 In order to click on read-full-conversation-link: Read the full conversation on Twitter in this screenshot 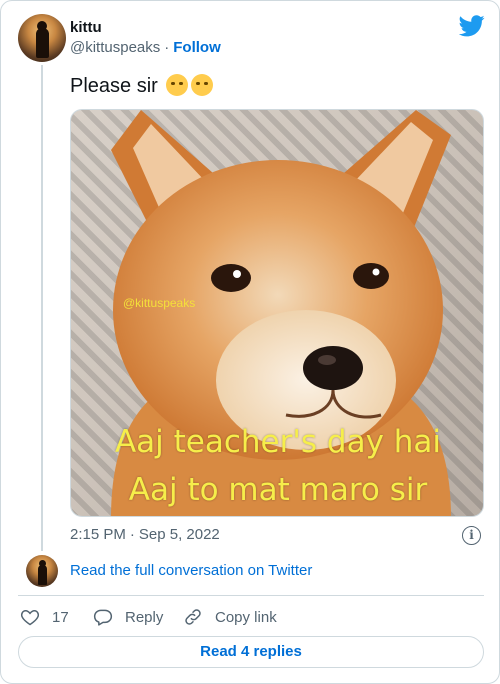, I will do `click(191, 570)`.